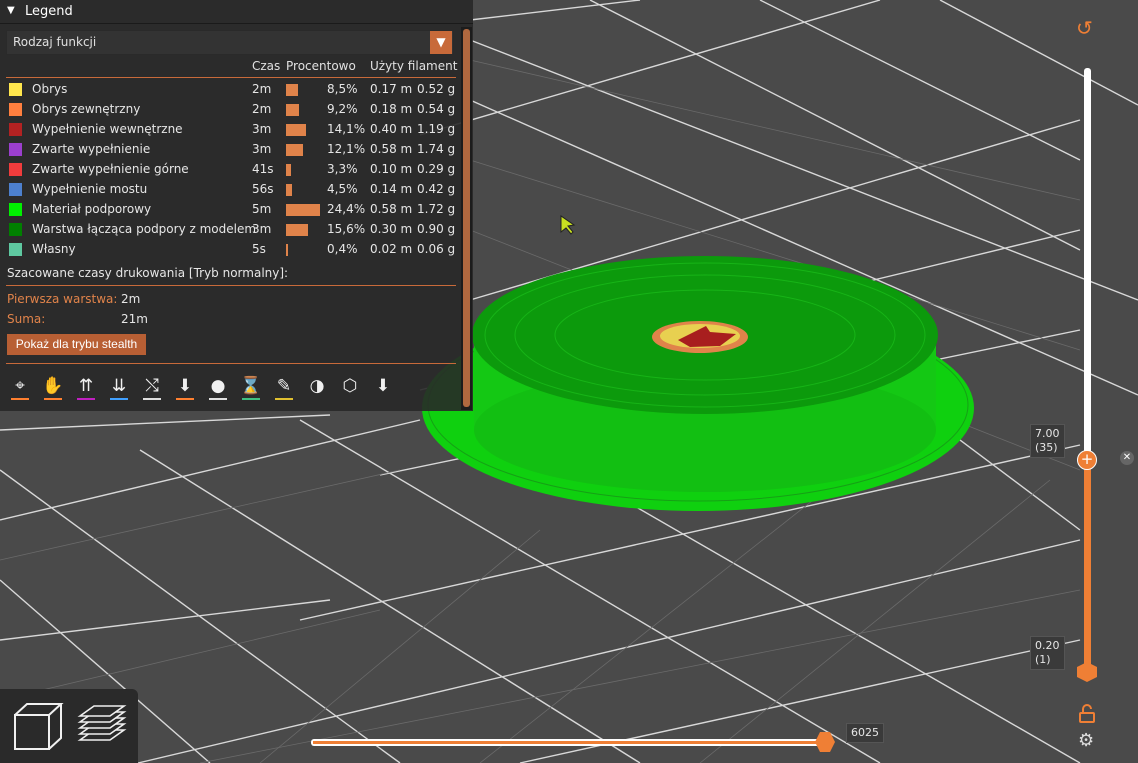  Describe the element at coordinates (568, 742) in the screenshot. I see `move-slider-range` at that location.